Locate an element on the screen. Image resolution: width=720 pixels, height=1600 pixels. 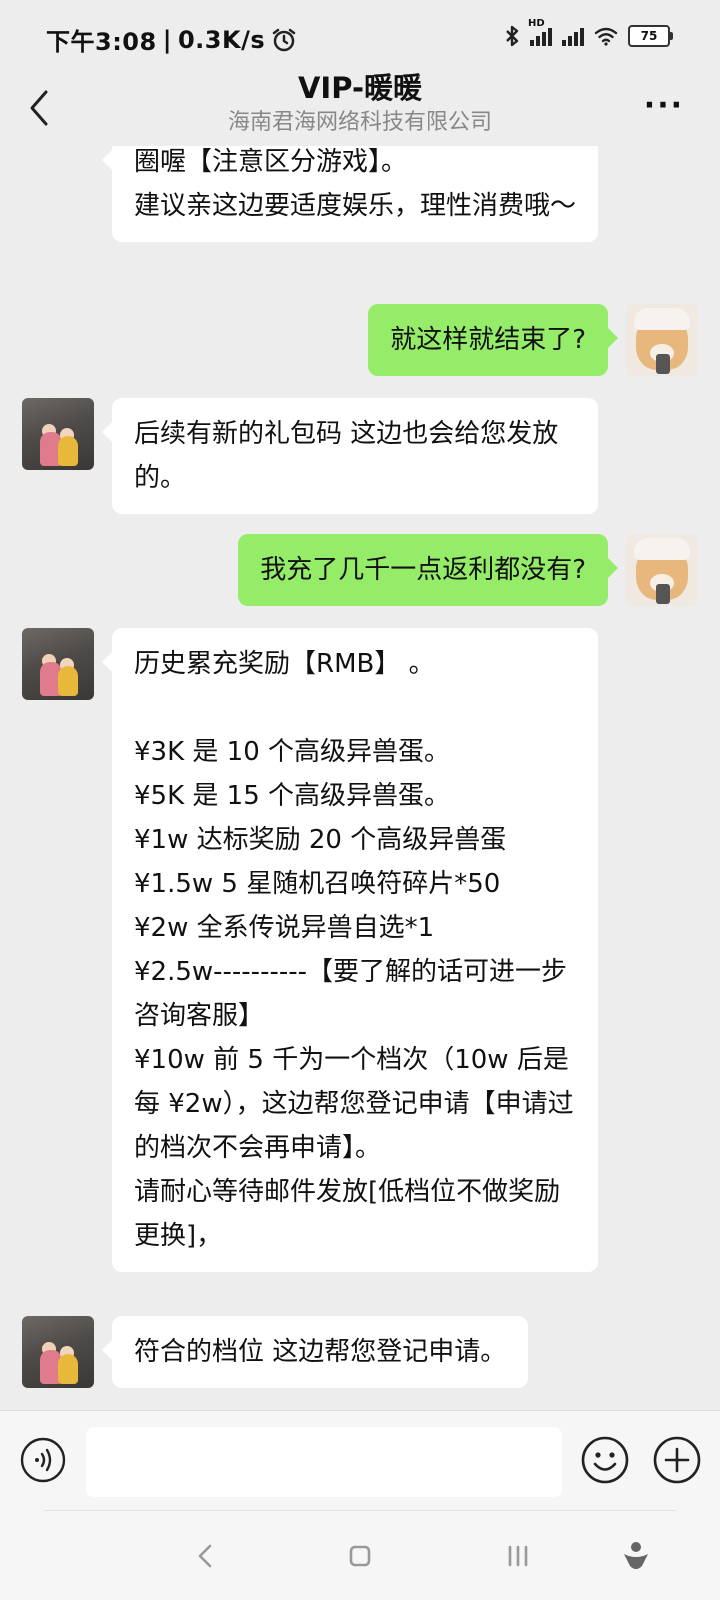
input-bar is located at coordinates (360, 1460).